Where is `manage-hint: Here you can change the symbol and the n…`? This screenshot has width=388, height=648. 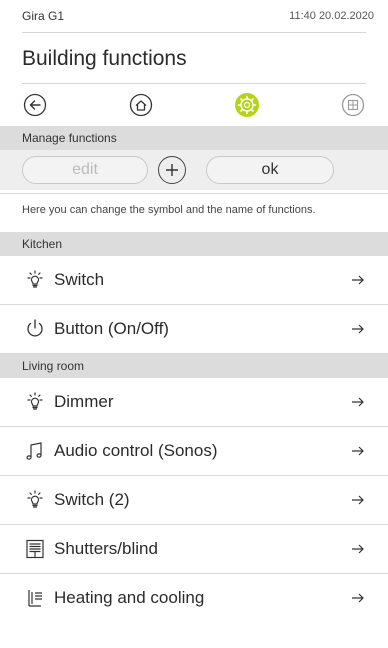 manage-hint: Here you can change the symbol and the n… is located at coordinates (194, 212).